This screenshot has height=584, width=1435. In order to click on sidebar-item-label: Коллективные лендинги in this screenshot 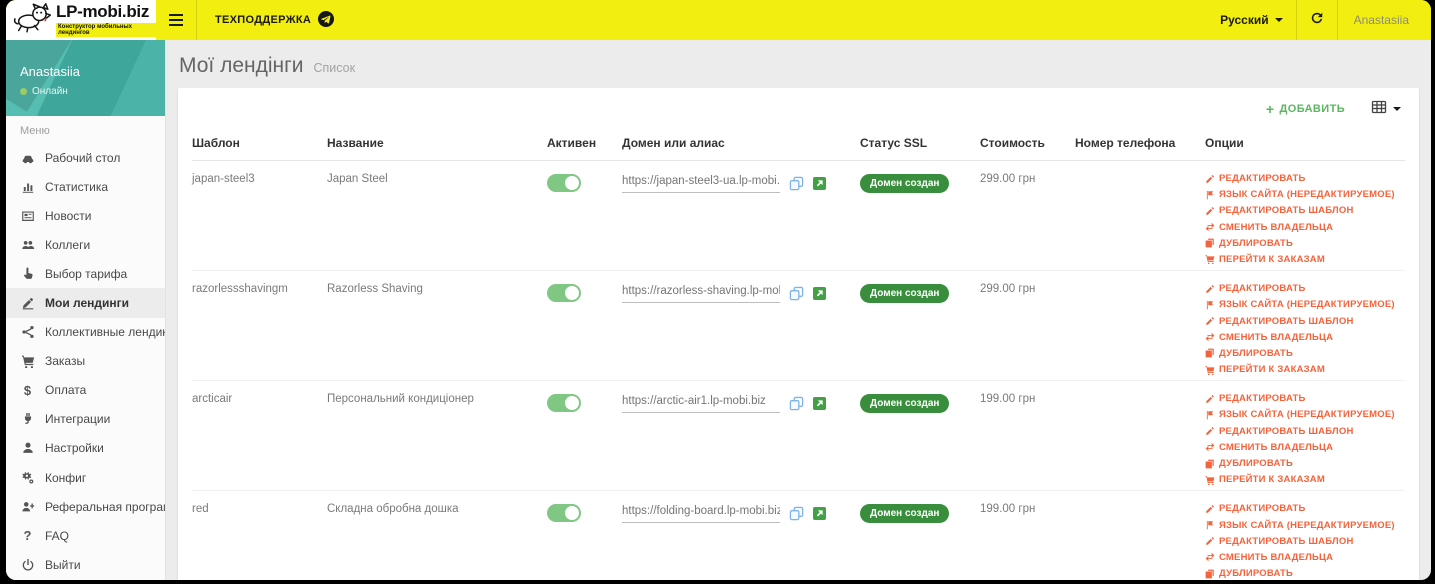, I will do `click(105, 332)`.